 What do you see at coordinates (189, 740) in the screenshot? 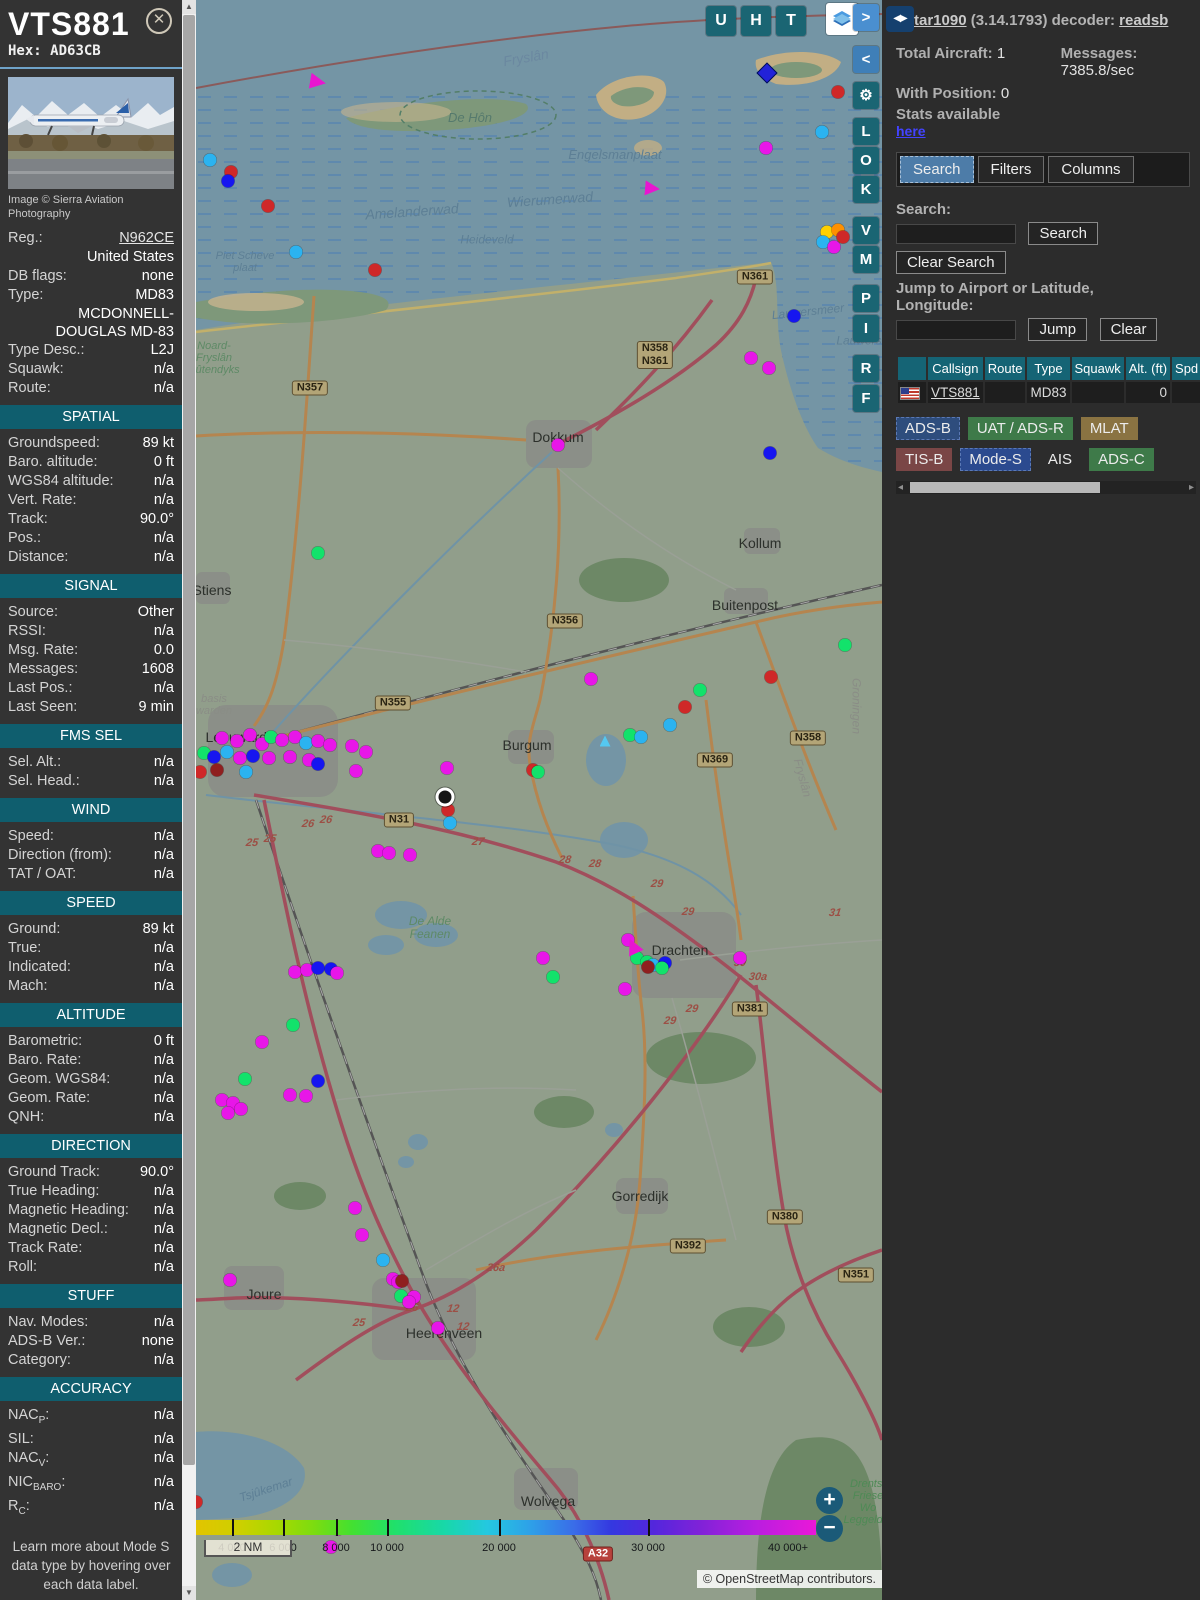
I see `scrollbar-thumb` at bounding box center [189, 740].